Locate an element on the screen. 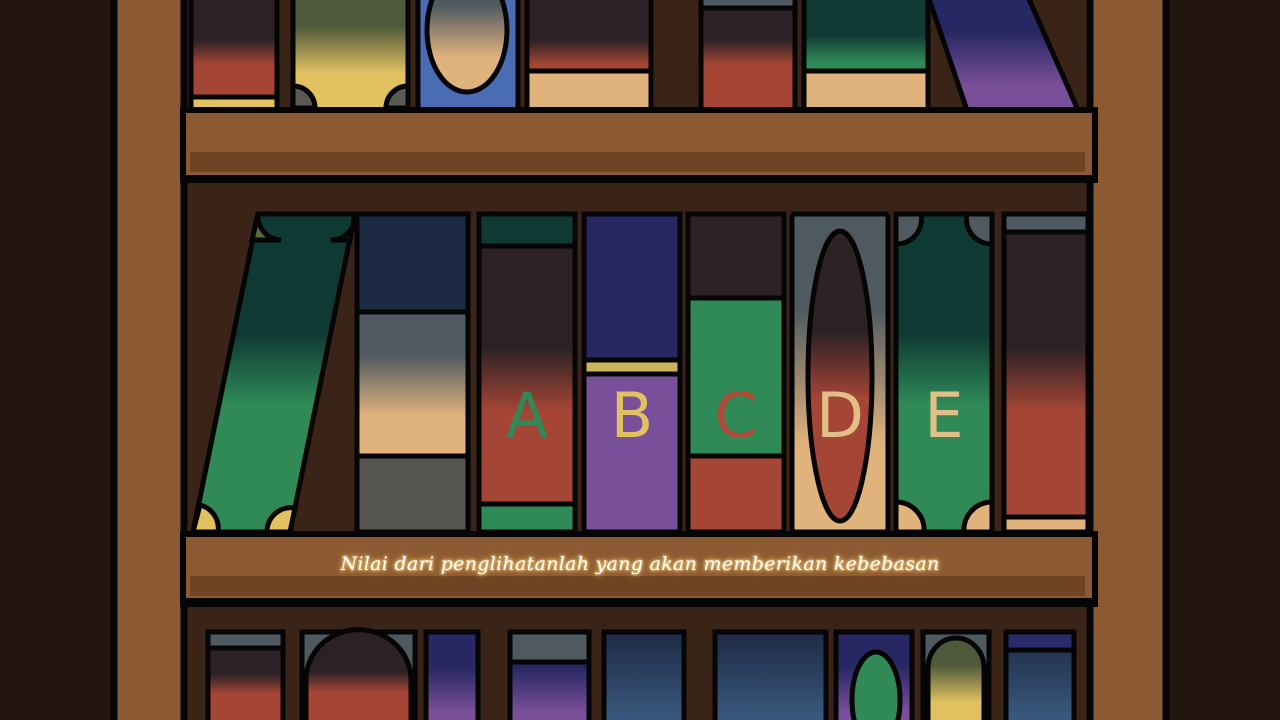 This screenshot has width=1280, height=720. puzzle-book-c is located at coordinates (736, 373).